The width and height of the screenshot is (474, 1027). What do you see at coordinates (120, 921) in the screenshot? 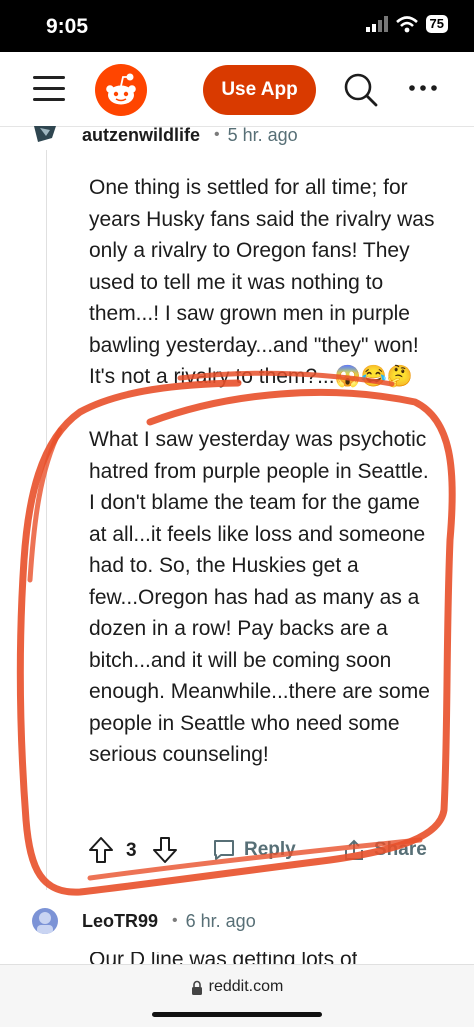
I see `next-comment-author: LeoTR99` at bounding box center [120, 921].